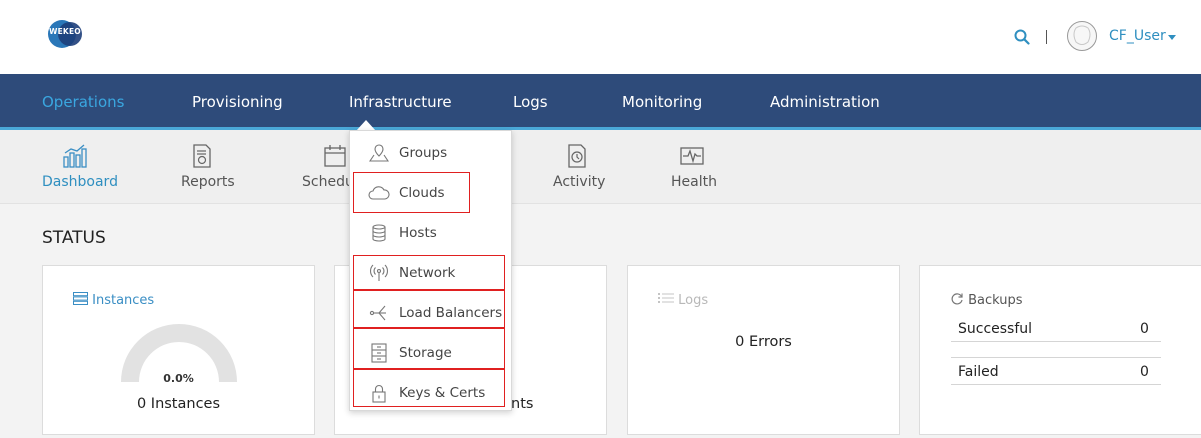 This screenshot has height=438, width=1201. I want to click on backups-title-text: Backups, so click(995, 300).